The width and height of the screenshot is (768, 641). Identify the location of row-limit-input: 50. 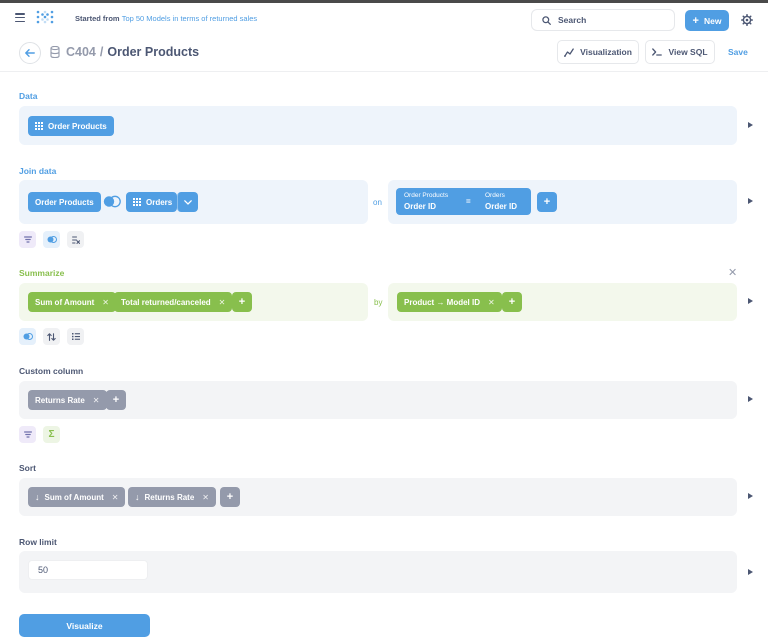
(88, 570).